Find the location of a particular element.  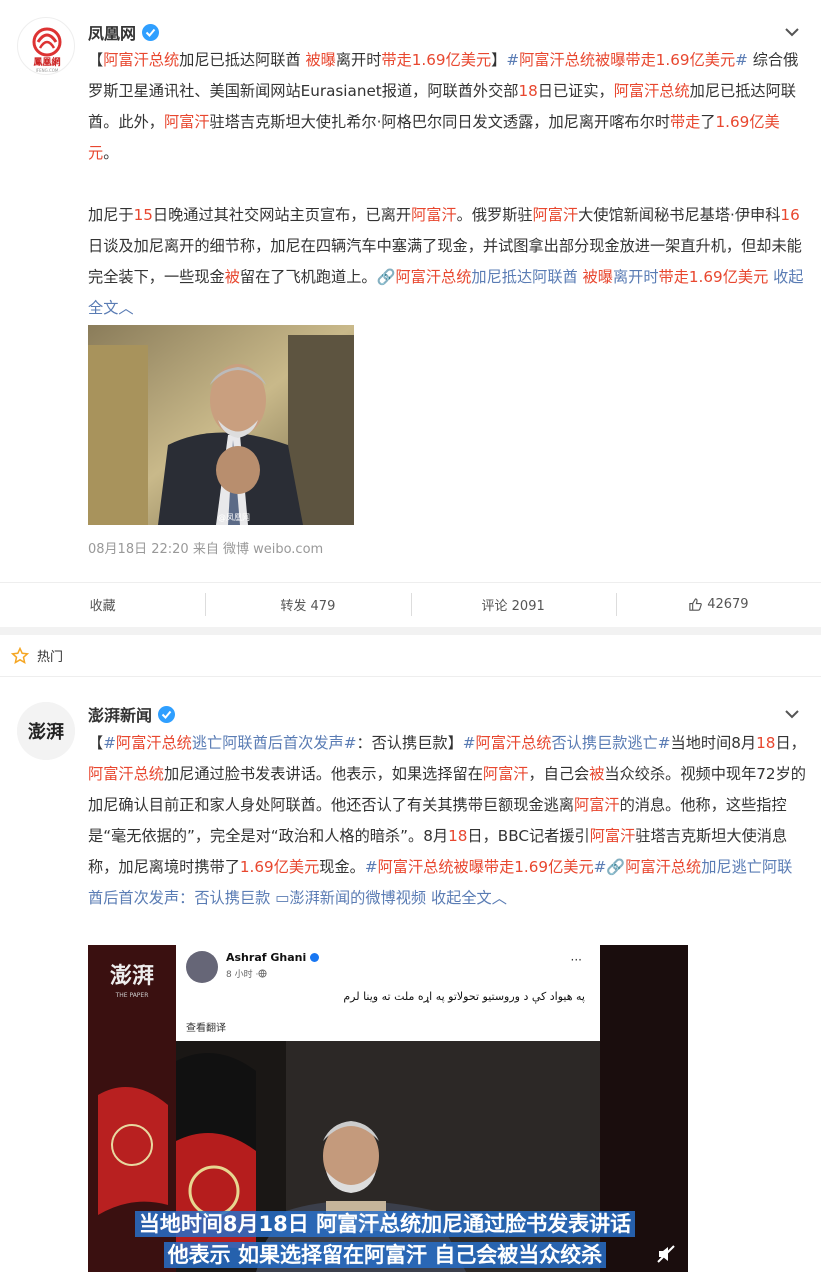

svg-text: 澎湃 is located at coordinates (46, 732).